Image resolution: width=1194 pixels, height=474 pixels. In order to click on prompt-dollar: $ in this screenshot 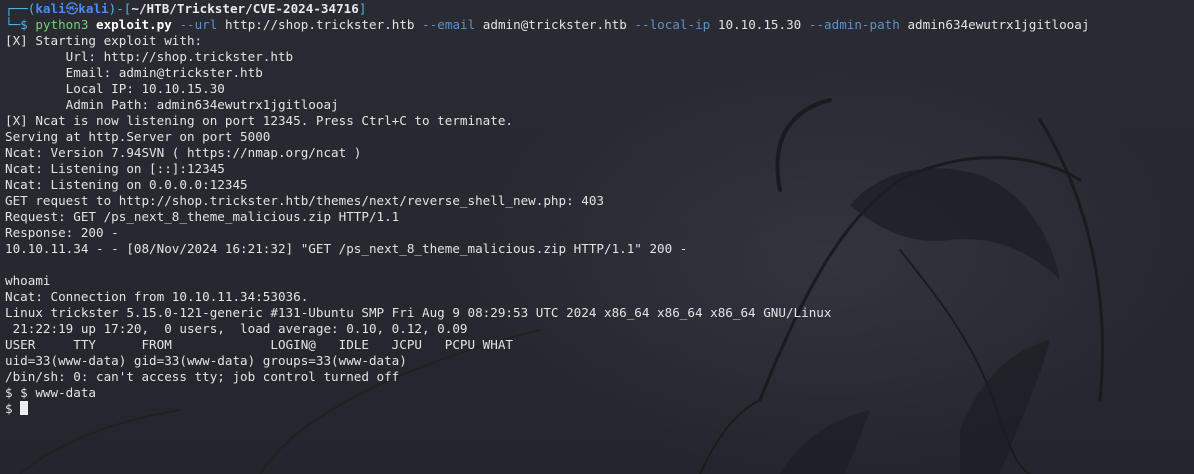, I will do `click(28, 24)`.